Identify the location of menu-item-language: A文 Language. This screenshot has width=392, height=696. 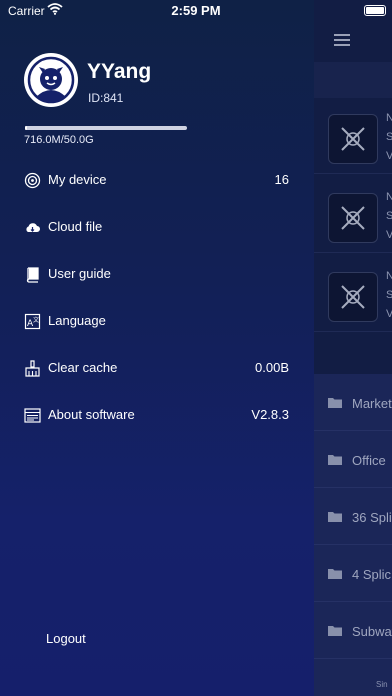
(157, 321).